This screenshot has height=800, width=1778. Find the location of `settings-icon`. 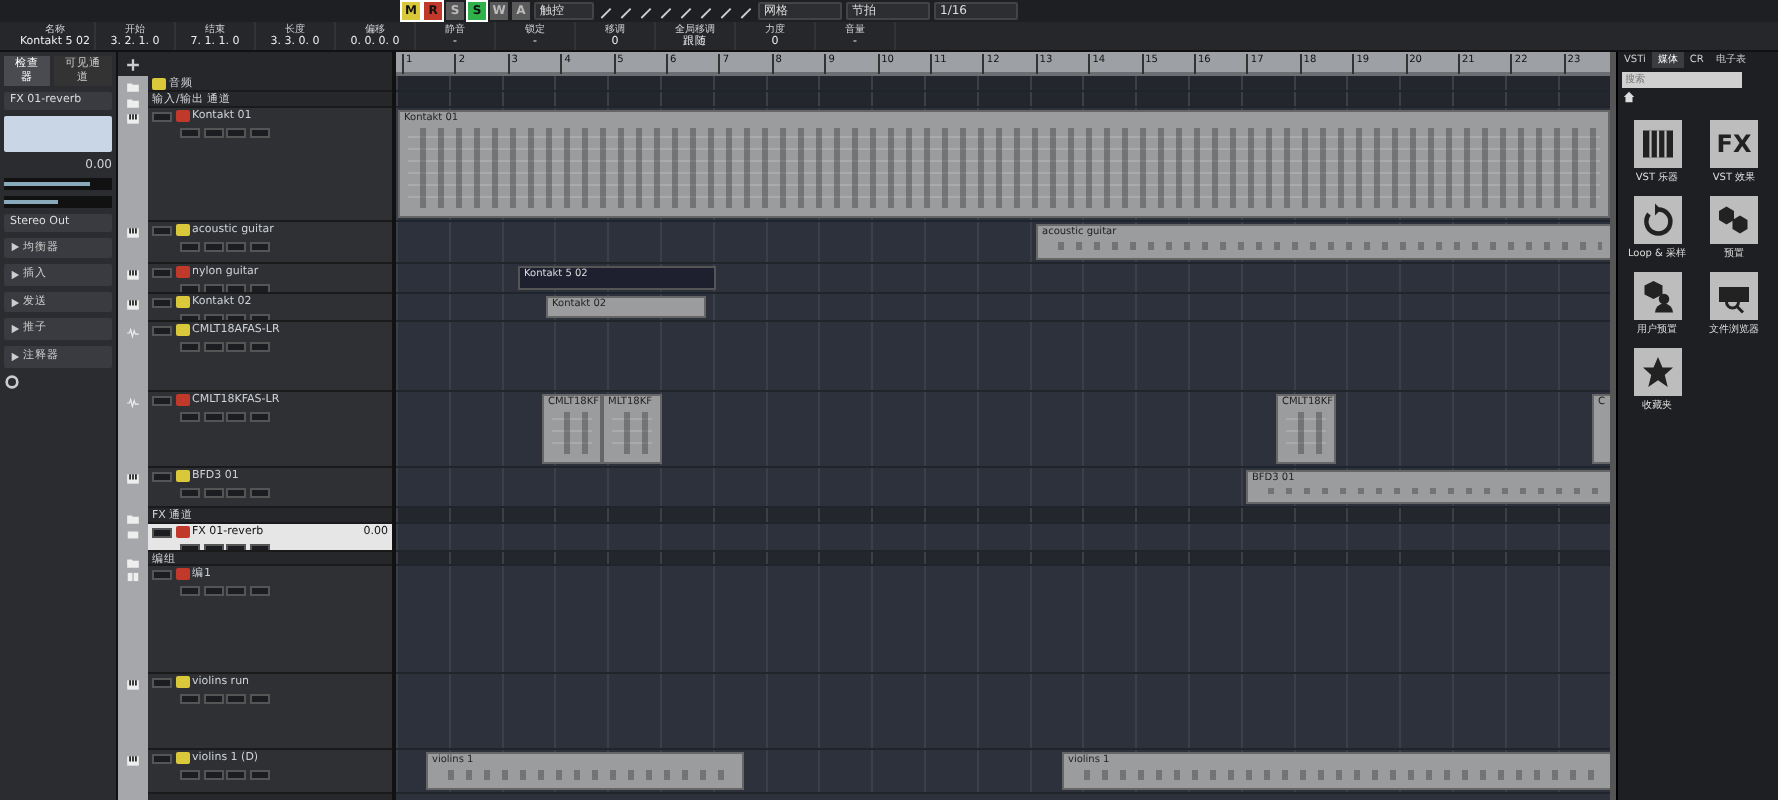

settings-icon is located at coordinates (12, 381).